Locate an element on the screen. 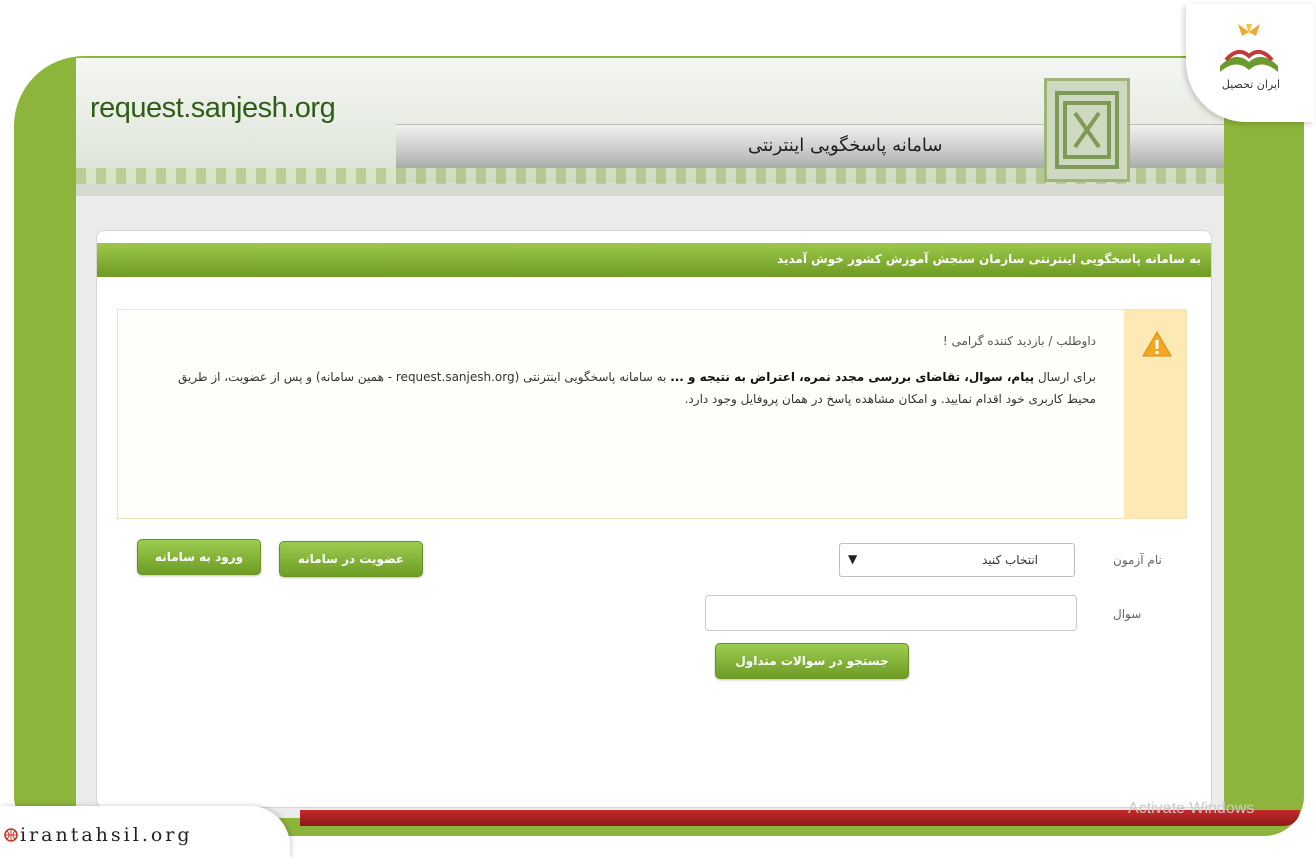  exam-select-value: انتخاب کنید is located at coordinates (1009, 560).